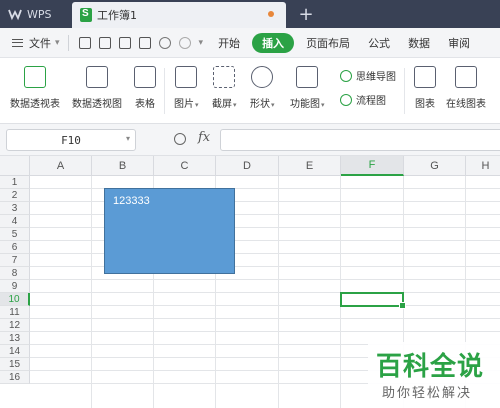  Describe the element at coordinates (169, 231) in the screenshot. I see `rectangle-shape: 123333` at that location.